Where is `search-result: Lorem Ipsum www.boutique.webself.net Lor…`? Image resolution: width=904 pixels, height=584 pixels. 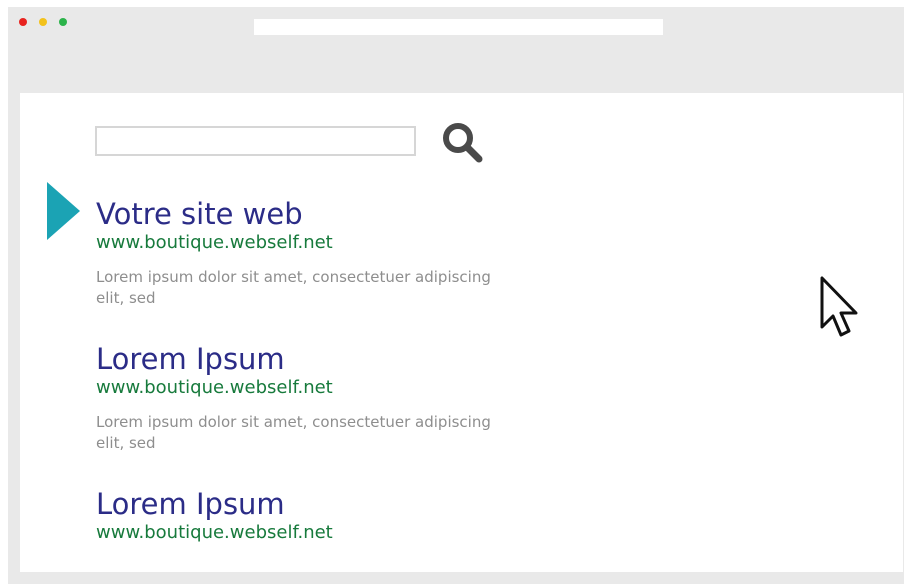
search-result: Lorem Ipsum www.boutique.webself.net Lor… is located at coordinates (296, 398).